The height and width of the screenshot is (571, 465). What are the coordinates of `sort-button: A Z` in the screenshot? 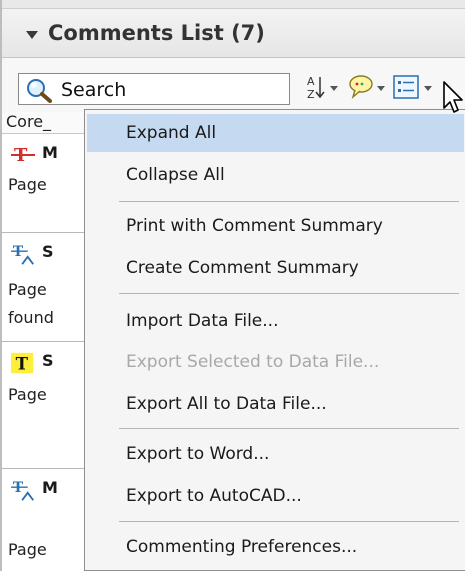 It's located at (323, 87).